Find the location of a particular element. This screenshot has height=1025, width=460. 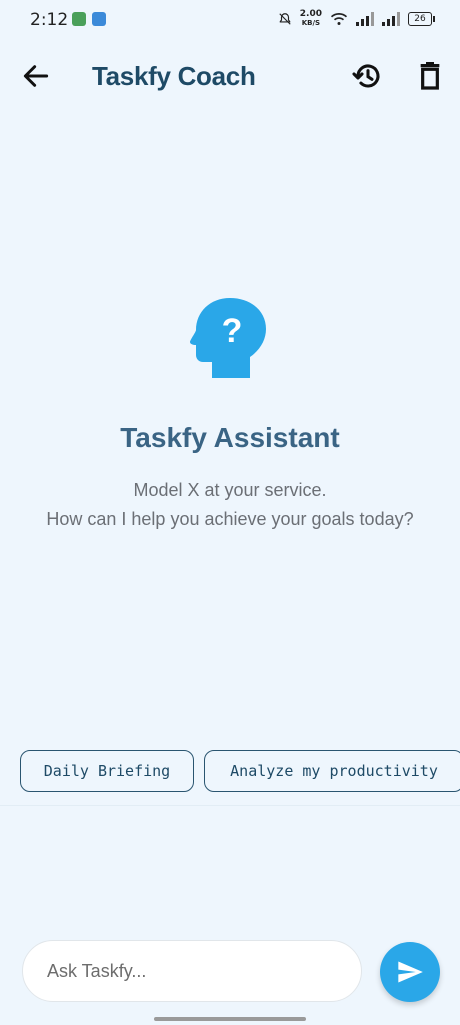

head-question-icon: ? is located at coordinates (228, 338).